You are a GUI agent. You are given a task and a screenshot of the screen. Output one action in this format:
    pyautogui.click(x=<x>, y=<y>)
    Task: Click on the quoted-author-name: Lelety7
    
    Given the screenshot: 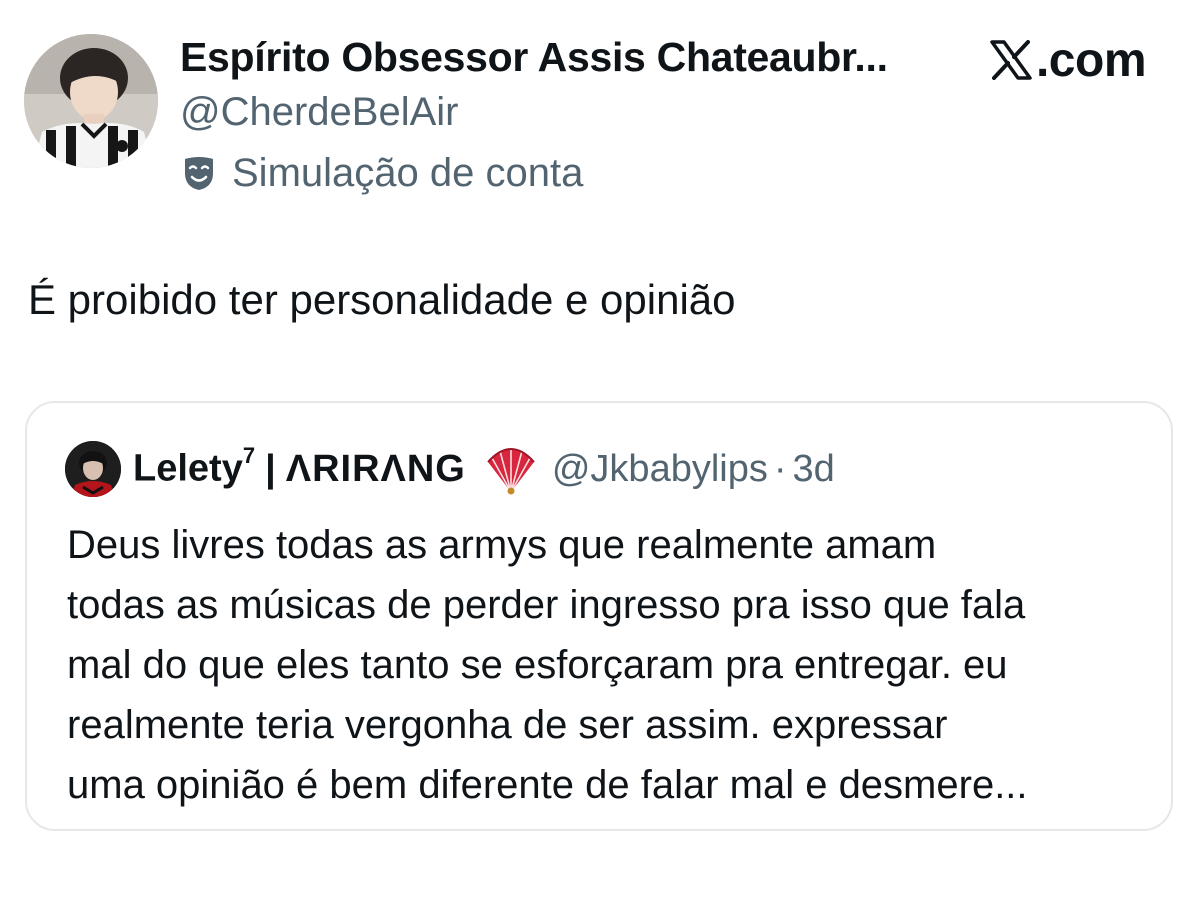 What is the action you would take?
    pyautogui.click(x=194, y=467)
    